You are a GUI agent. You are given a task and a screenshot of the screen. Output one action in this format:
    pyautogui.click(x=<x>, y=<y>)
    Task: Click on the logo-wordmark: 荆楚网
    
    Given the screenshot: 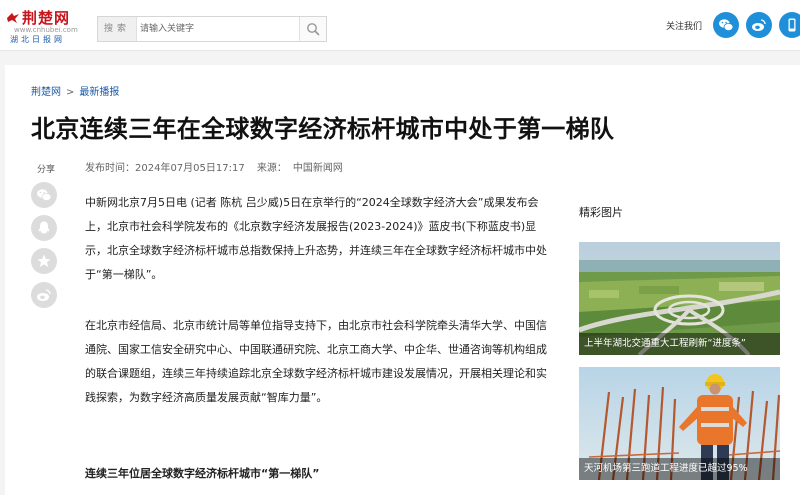 What is the action you would take?
    pyautogui.click(x=38, y=17)
    